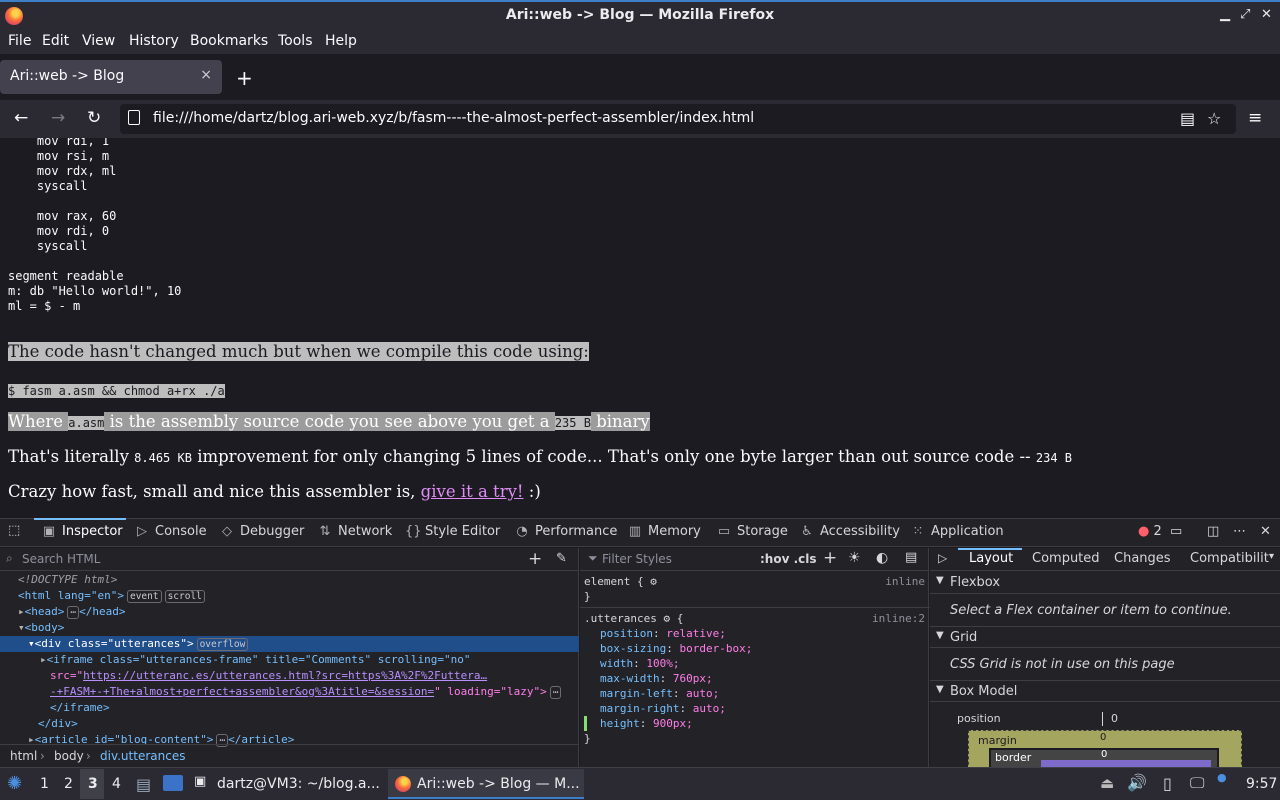  What do you see at coordinates (882, 558) in the screenshot?
I see `dark-mode-icon: ◐` at bounding box center [882, 558].